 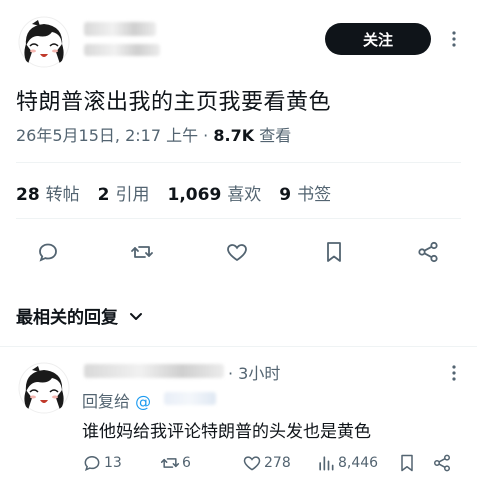 What do you see at coordinates (326, 463) in the screenshot?
I see `views-icon` at bounding box center [326, 463].